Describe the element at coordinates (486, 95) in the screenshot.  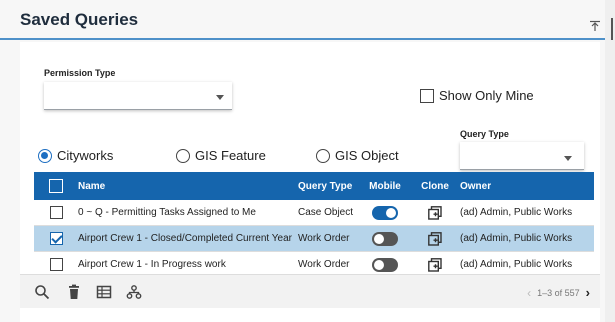
I see `show-only-mine-label: Show Only Mine` at that location.